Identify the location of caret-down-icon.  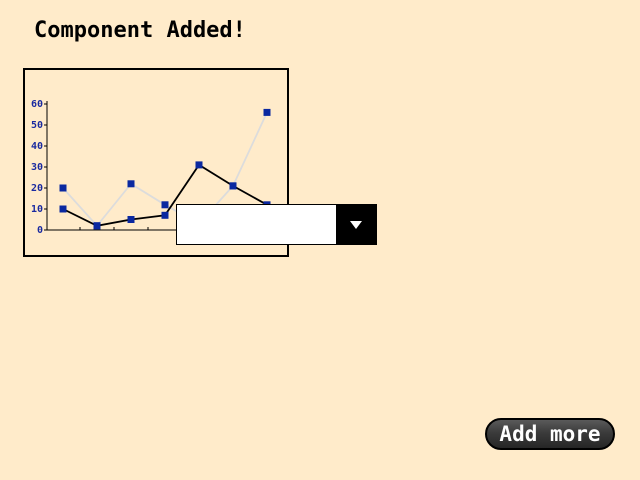
(356, 224).